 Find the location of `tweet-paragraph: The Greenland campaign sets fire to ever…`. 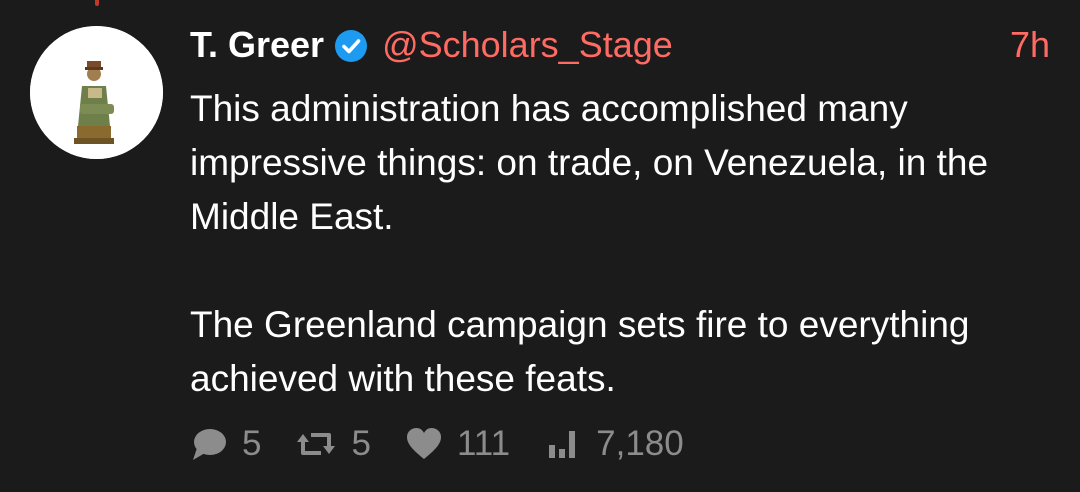

tweet-paragraph: The Greenland campaign sets fire to ever… is located at coordinates (580, 351).